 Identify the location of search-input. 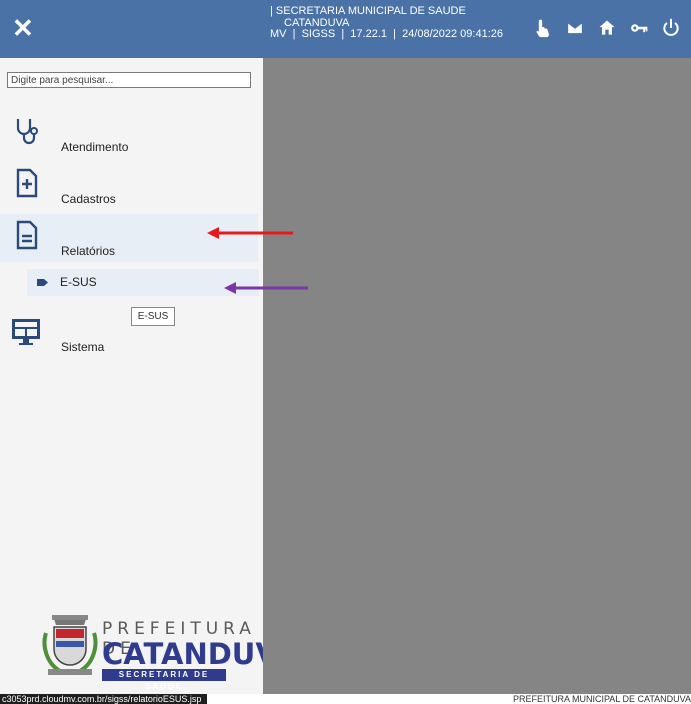
(129, 80).